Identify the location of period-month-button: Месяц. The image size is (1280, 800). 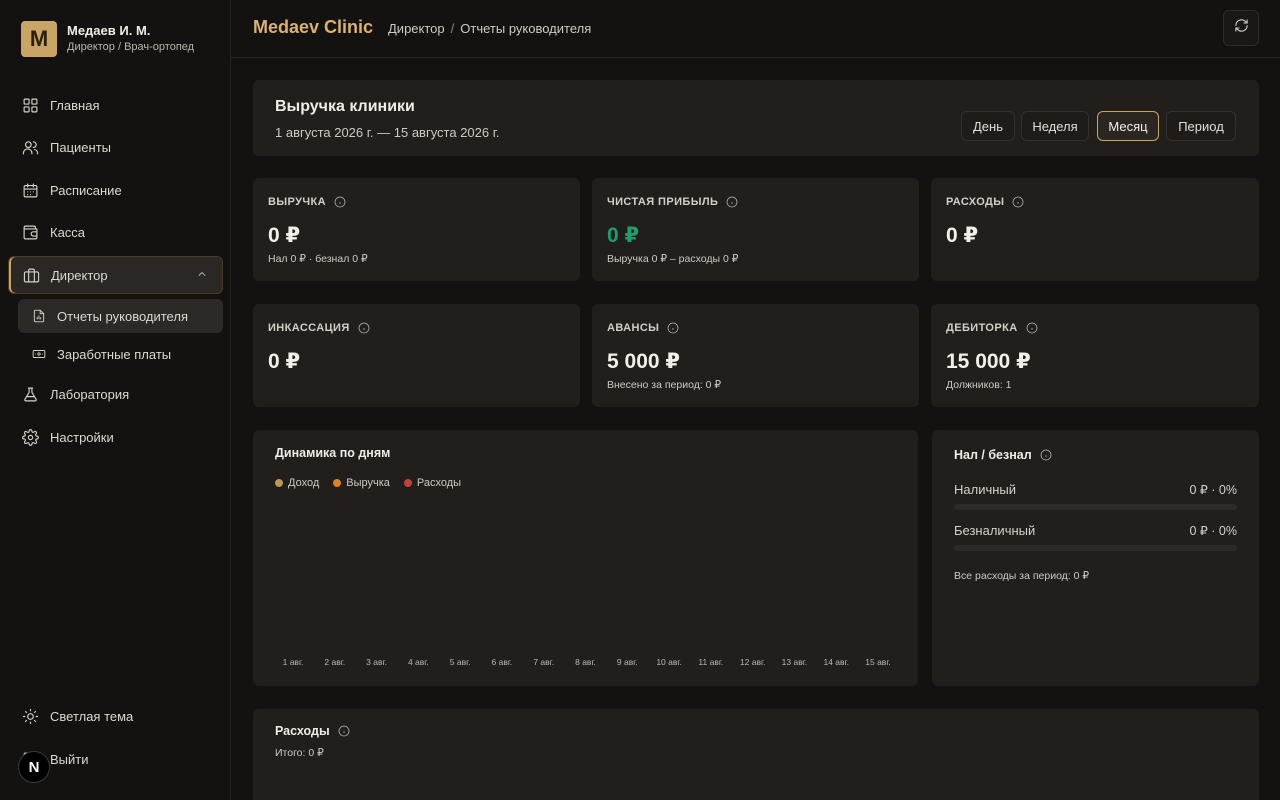
(1128, 126).